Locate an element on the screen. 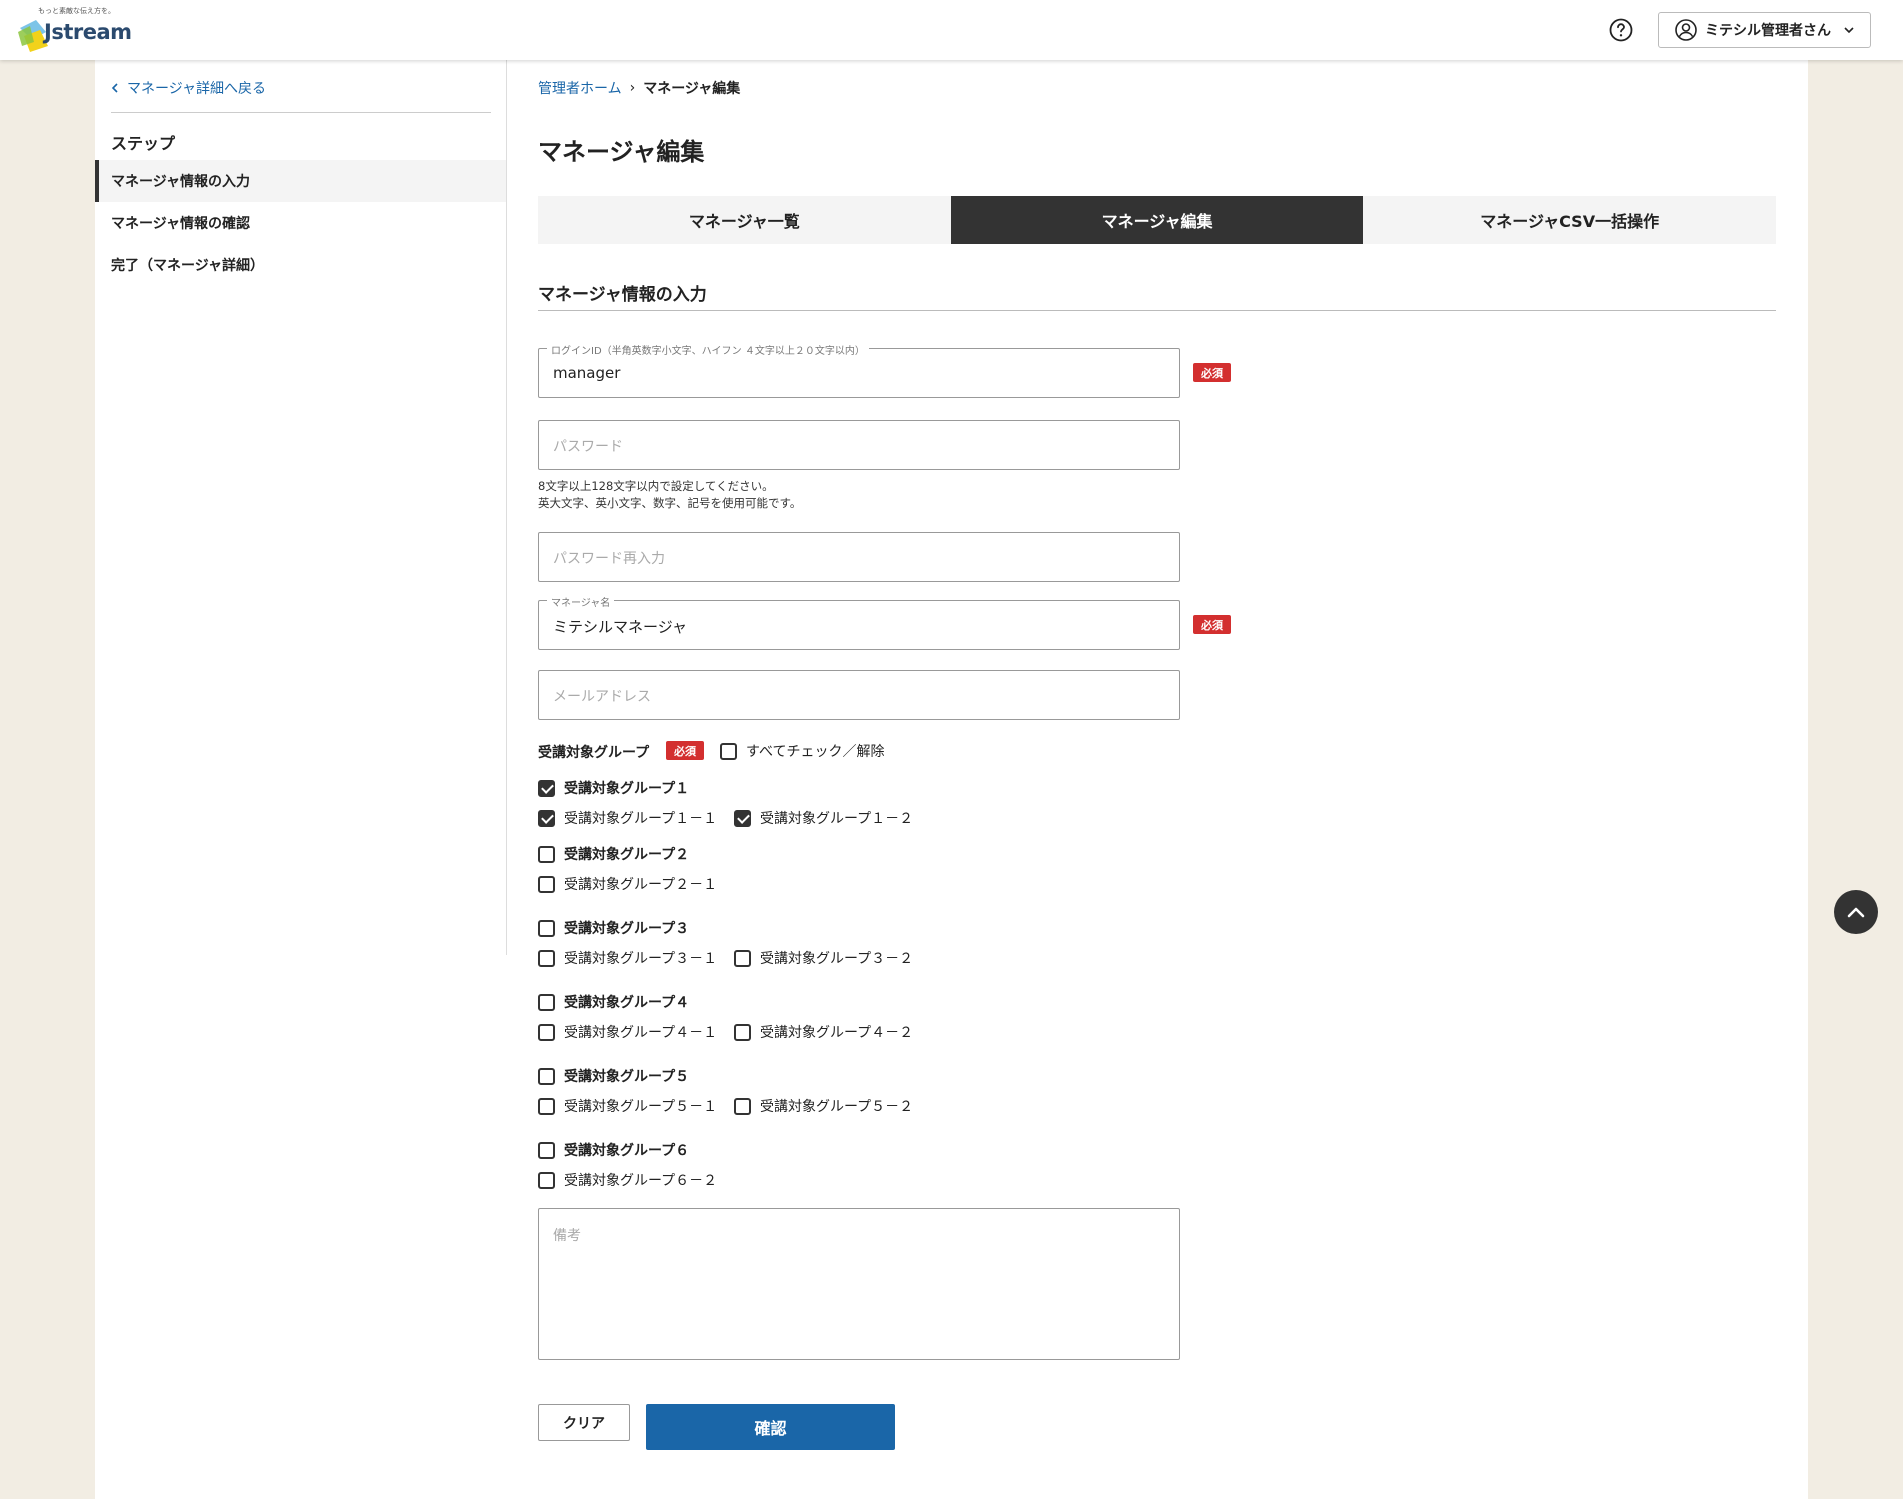 This screenshot has width=1903, height=1499. chevron-left-icon is located at coordinates (114, 88).